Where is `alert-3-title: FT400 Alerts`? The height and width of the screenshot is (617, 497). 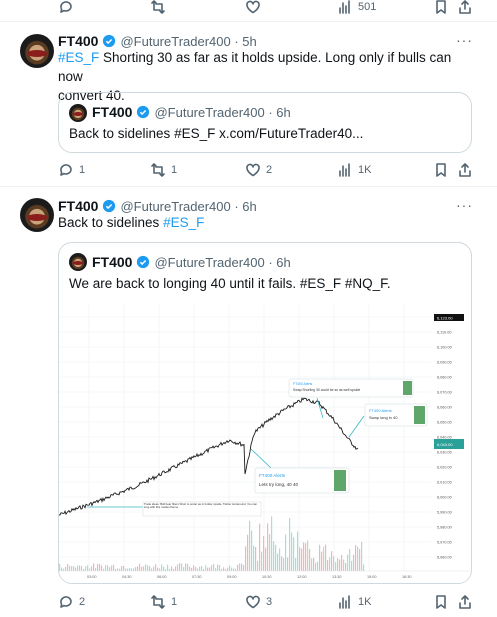 alert-3-title: FT400 Alerts is located at coordinates (303, 384).